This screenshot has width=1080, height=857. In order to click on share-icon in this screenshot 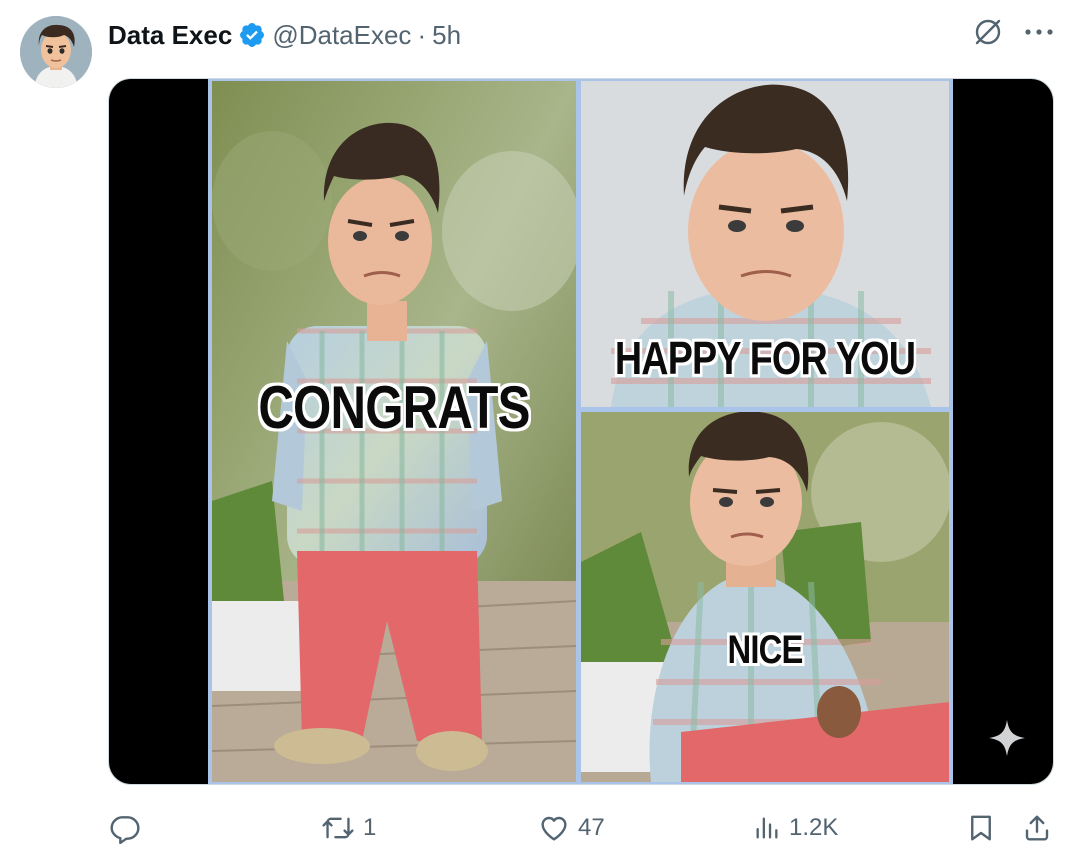, I will do `click(1037, 828)`.